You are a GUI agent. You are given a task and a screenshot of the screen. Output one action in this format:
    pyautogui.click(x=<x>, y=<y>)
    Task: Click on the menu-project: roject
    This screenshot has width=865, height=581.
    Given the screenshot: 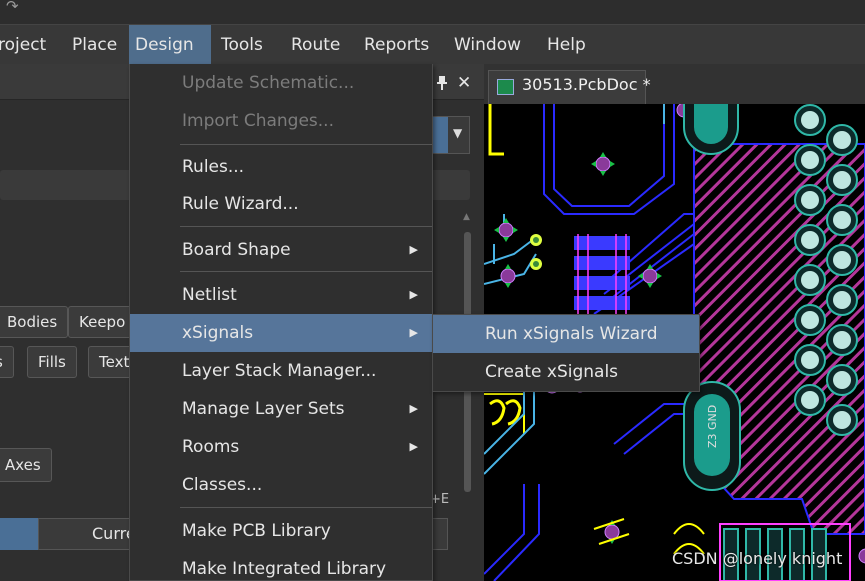 What is the action you would take?
    pyautogui.click(x=26, y=45)
    